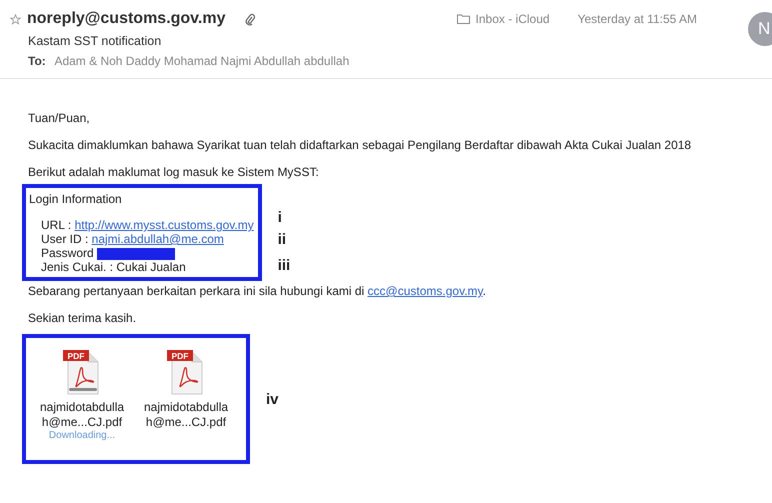 This screenshot has width=772, height=503. I want to click on field-label: Password, so click(68, 253).